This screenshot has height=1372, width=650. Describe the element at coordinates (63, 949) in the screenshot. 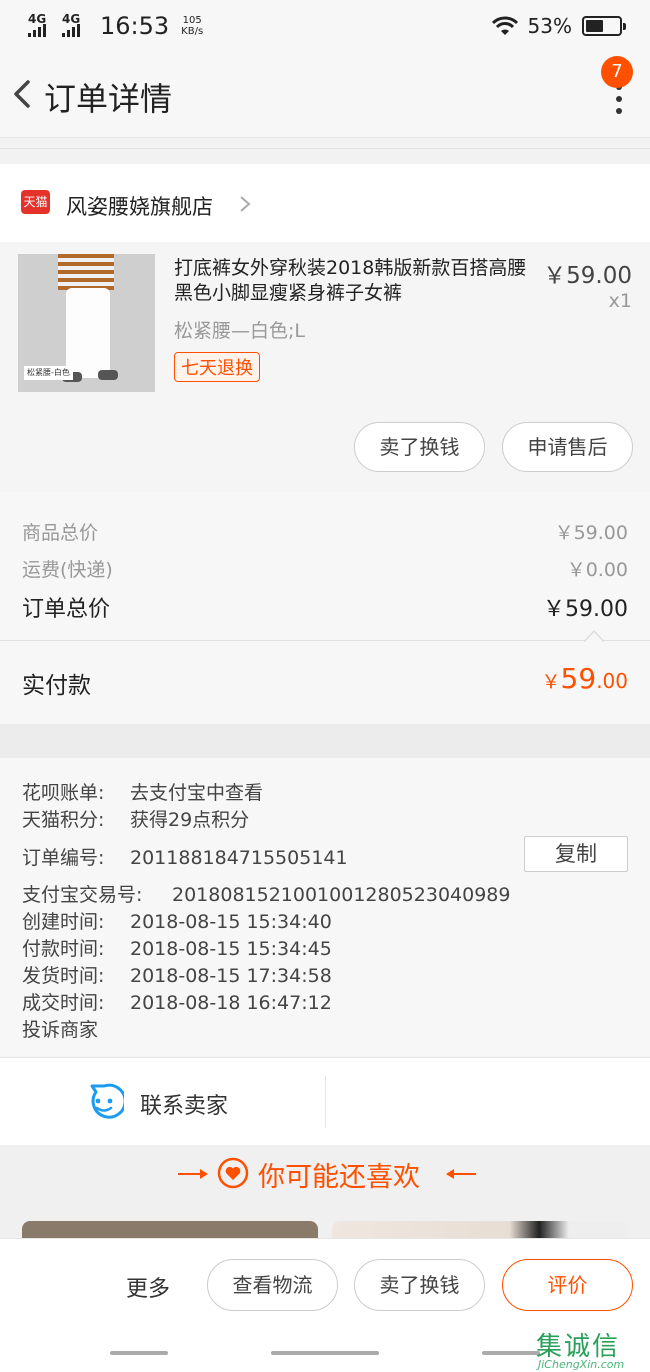

I see `paid-time-label: 付款时间:` at that location.